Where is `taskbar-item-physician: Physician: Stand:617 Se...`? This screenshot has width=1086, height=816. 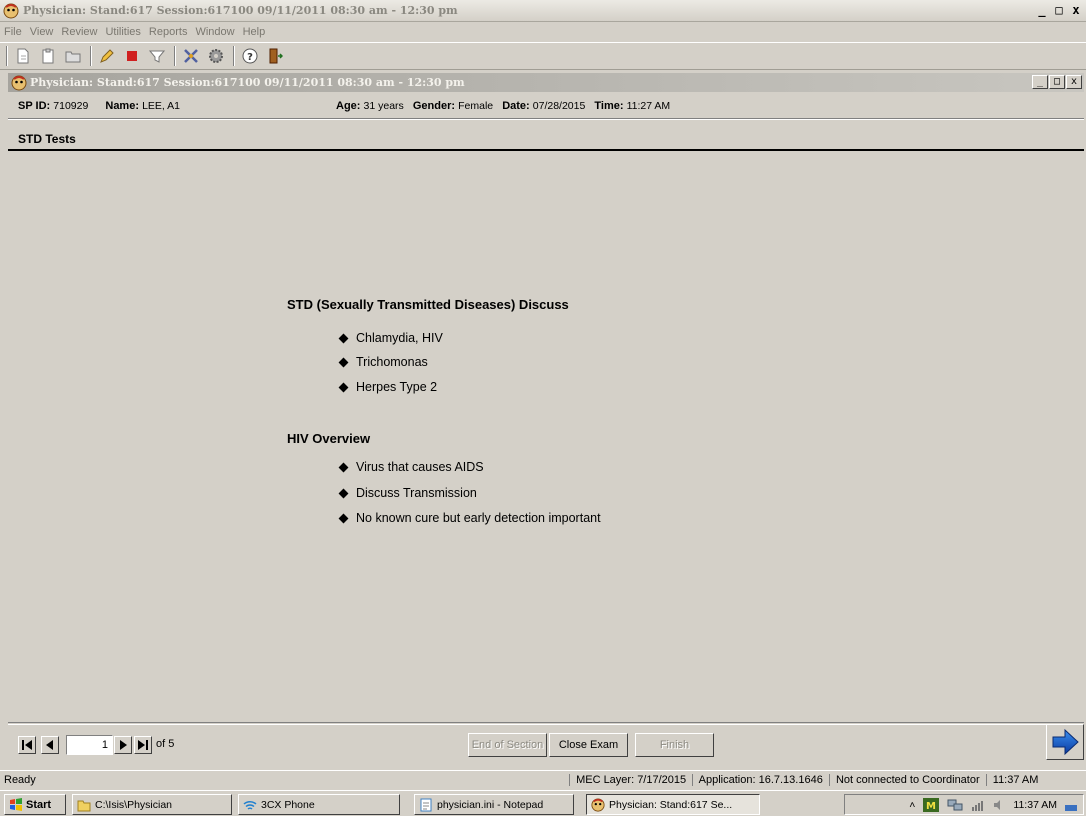 taskbar-item-physician: Physician: Stand:617 Se... is located at coordinates (673, 804).